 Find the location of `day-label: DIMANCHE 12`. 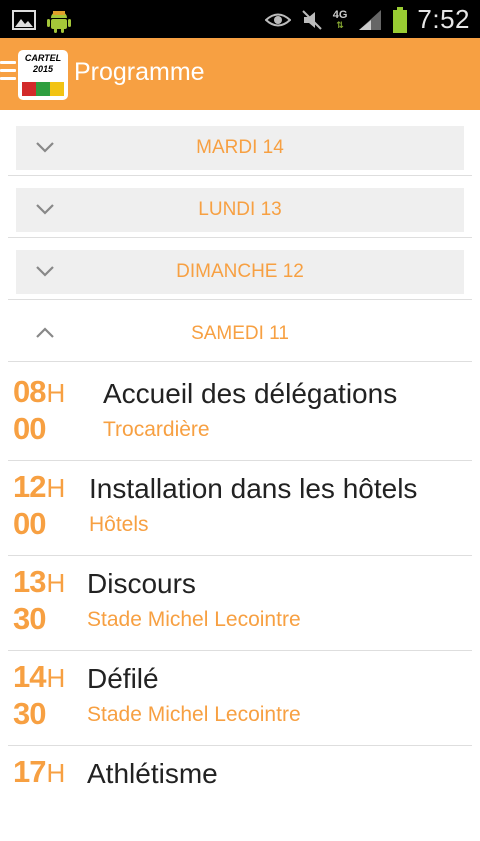

day-label: DIMANCHE 12 is located at coordinates (240, 271).